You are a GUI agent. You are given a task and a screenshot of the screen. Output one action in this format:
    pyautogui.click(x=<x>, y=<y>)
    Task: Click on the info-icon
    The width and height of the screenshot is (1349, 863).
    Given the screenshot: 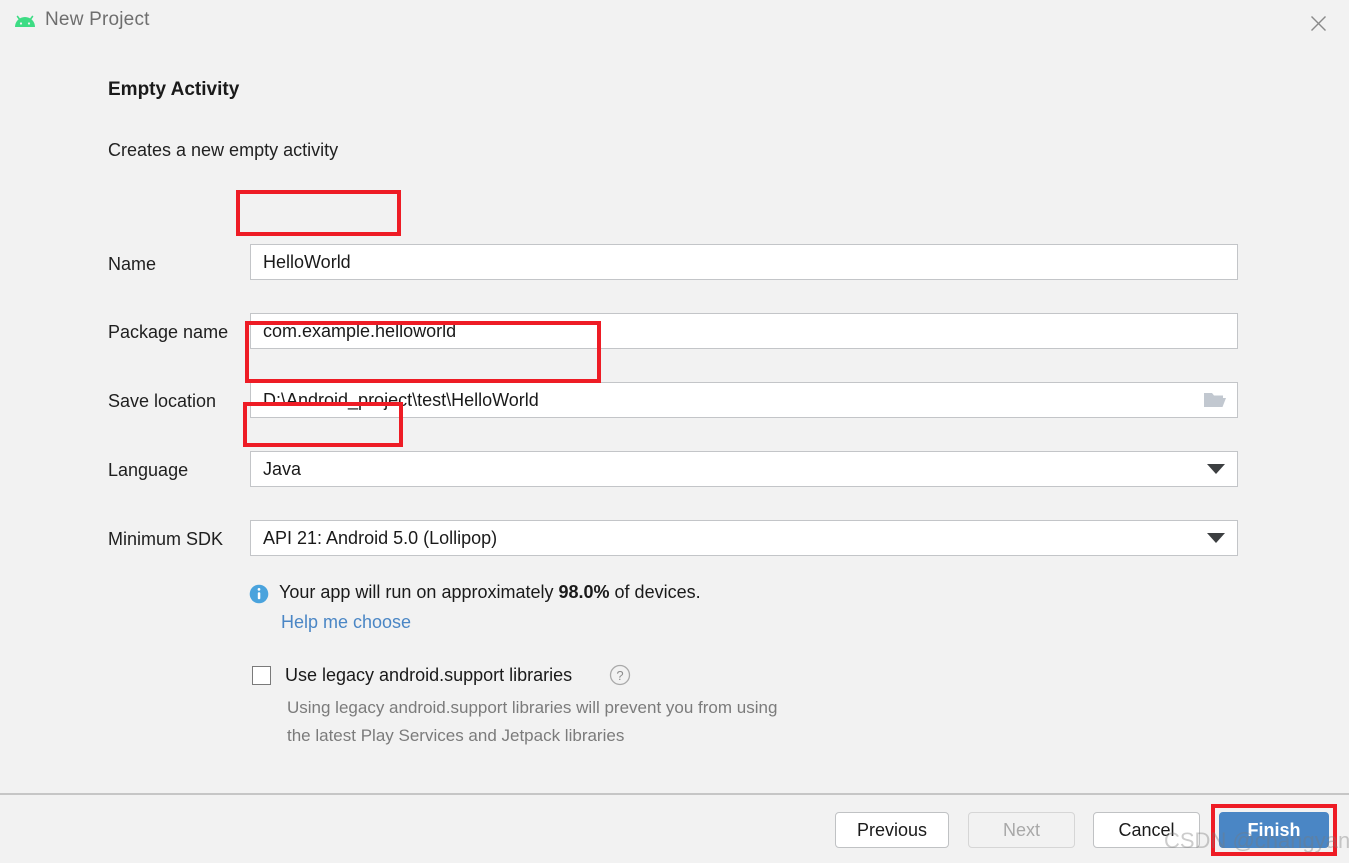 What is the action you would take?
    pyautogui.click(x=259, y=594)
    